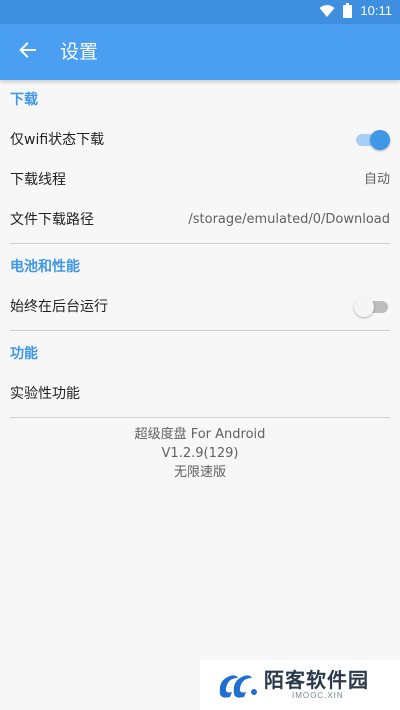 The image size is (400, 710). What do you see at coordinates (318, 695) in the screenshot?
I see `watermark-subtitle: IMOOC.XIN` at bounding box center [318, 695].